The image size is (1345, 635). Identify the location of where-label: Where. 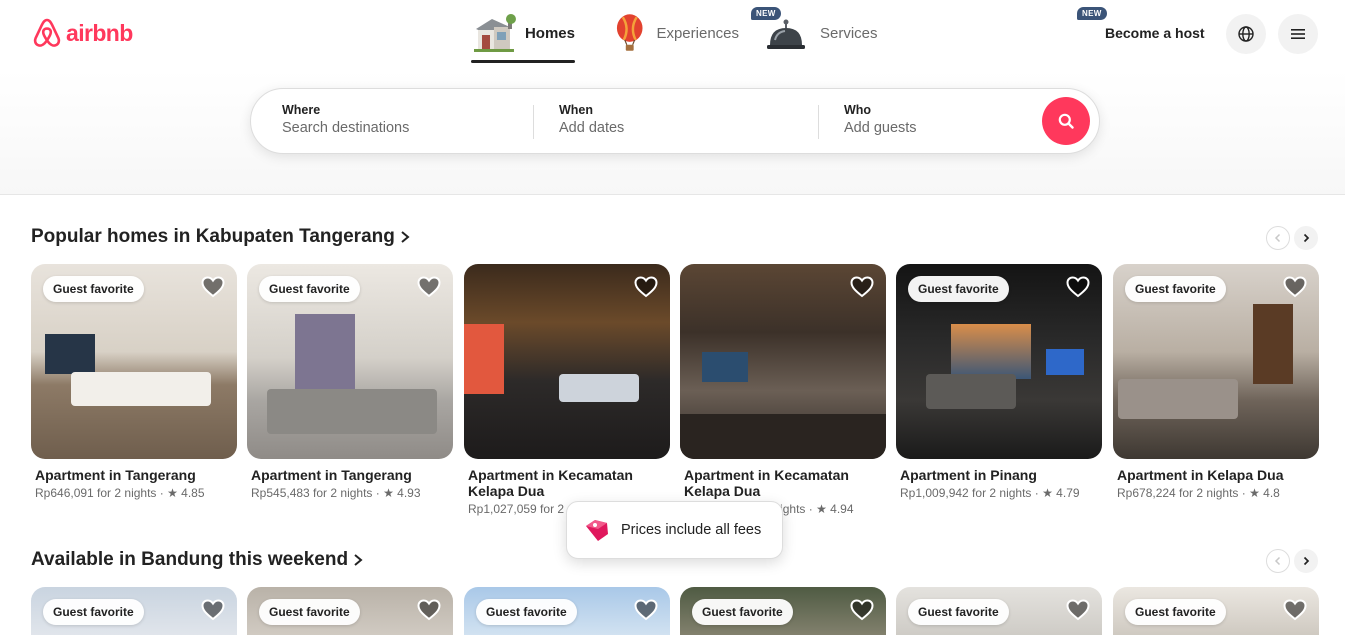
(301, 110).